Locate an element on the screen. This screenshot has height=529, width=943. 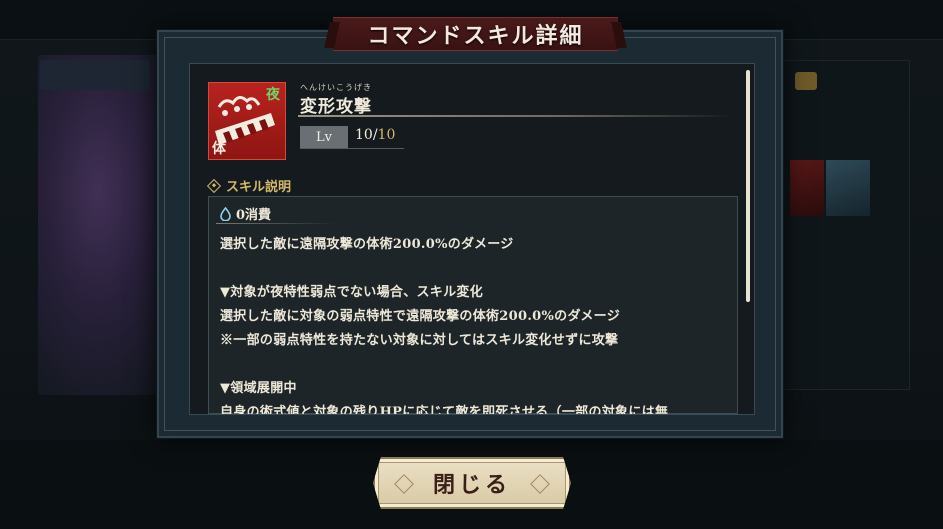
night-attribute-tag: 夜 is located at coordinates (273, 95).